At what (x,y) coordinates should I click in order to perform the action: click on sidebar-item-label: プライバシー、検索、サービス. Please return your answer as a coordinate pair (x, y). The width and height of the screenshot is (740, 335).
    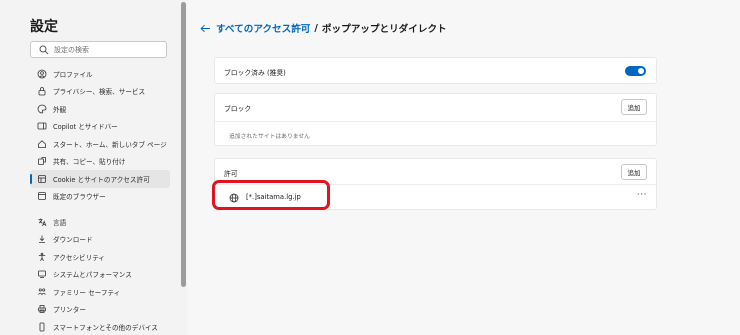
    Looking at the image, I should click on (99, 92).